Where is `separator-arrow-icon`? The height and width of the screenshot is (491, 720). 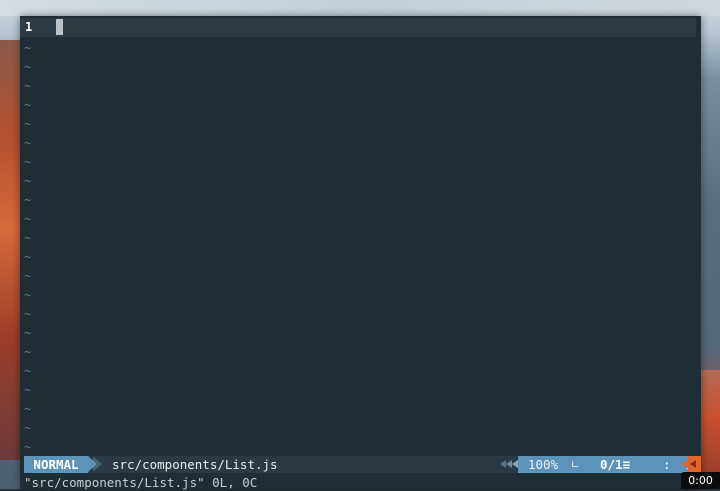 separator-arrow-icon is located at coordinates (92, 464).